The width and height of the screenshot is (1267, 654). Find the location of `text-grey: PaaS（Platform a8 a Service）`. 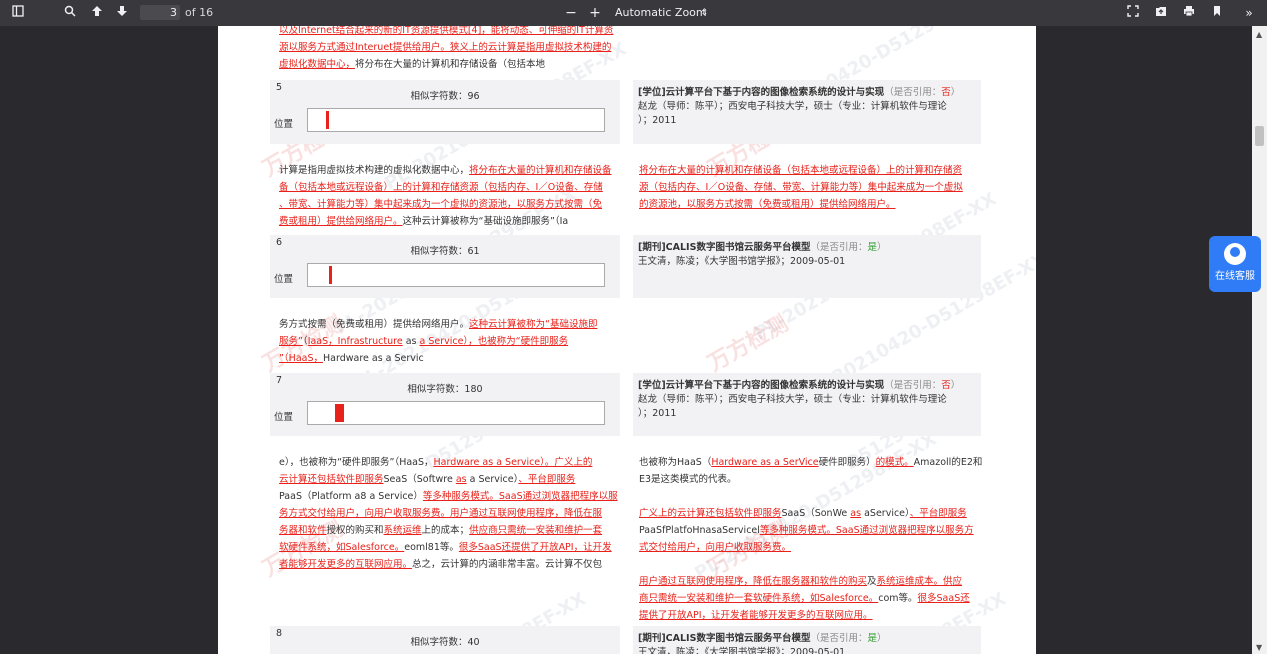

text-grey: PaaS（Platform a8 a Service） is located at coordinates (351, 496).